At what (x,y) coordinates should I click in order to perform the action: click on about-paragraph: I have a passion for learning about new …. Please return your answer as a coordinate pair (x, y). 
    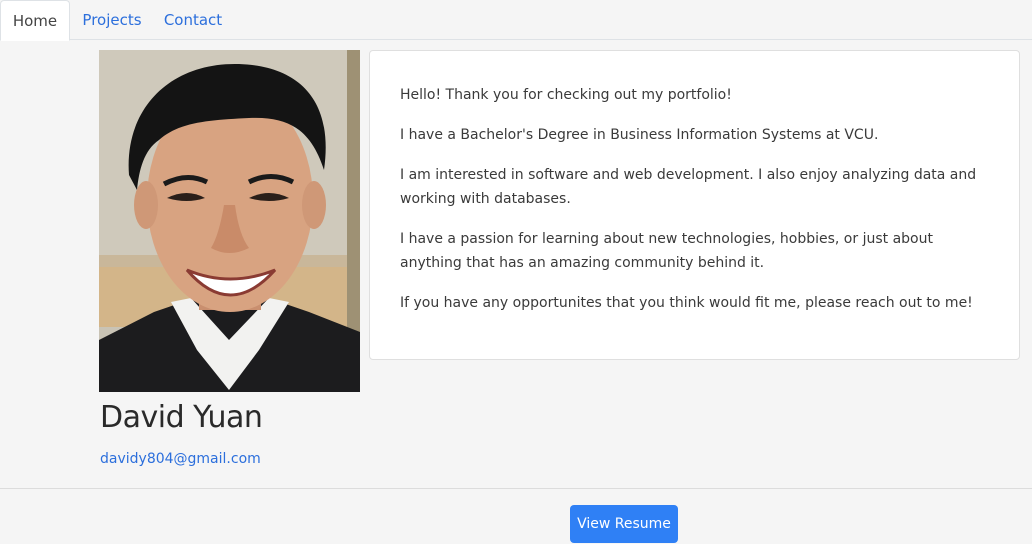
    Looking at the image, I should click on (666, 251).